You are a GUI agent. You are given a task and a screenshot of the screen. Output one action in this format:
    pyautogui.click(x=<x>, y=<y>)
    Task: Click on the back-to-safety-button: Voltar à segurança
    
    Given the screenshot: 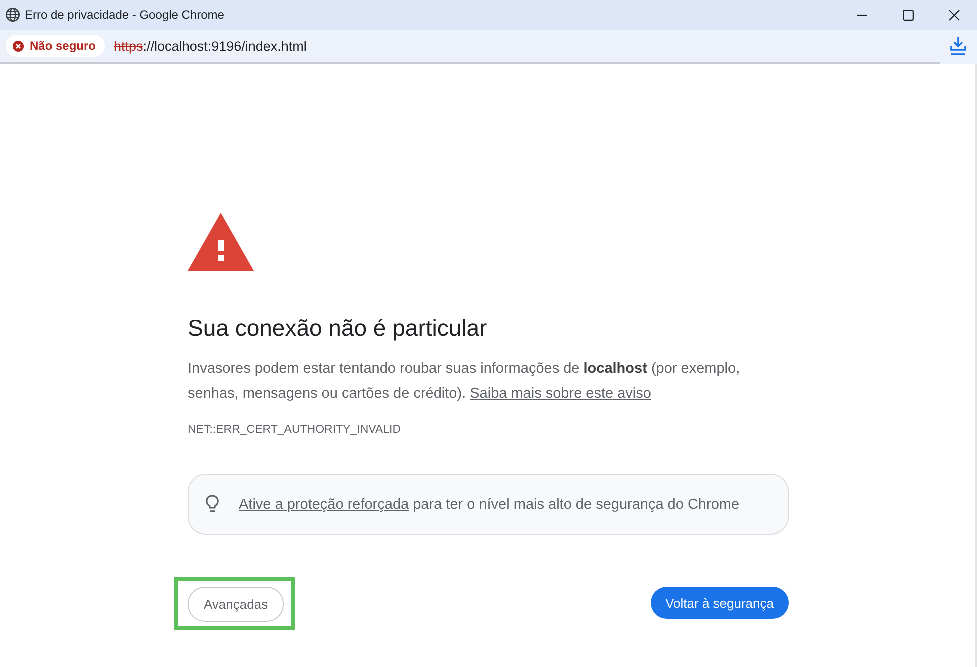 What is the action you would take?
    pyautogui.click(x=719, y=603)
    